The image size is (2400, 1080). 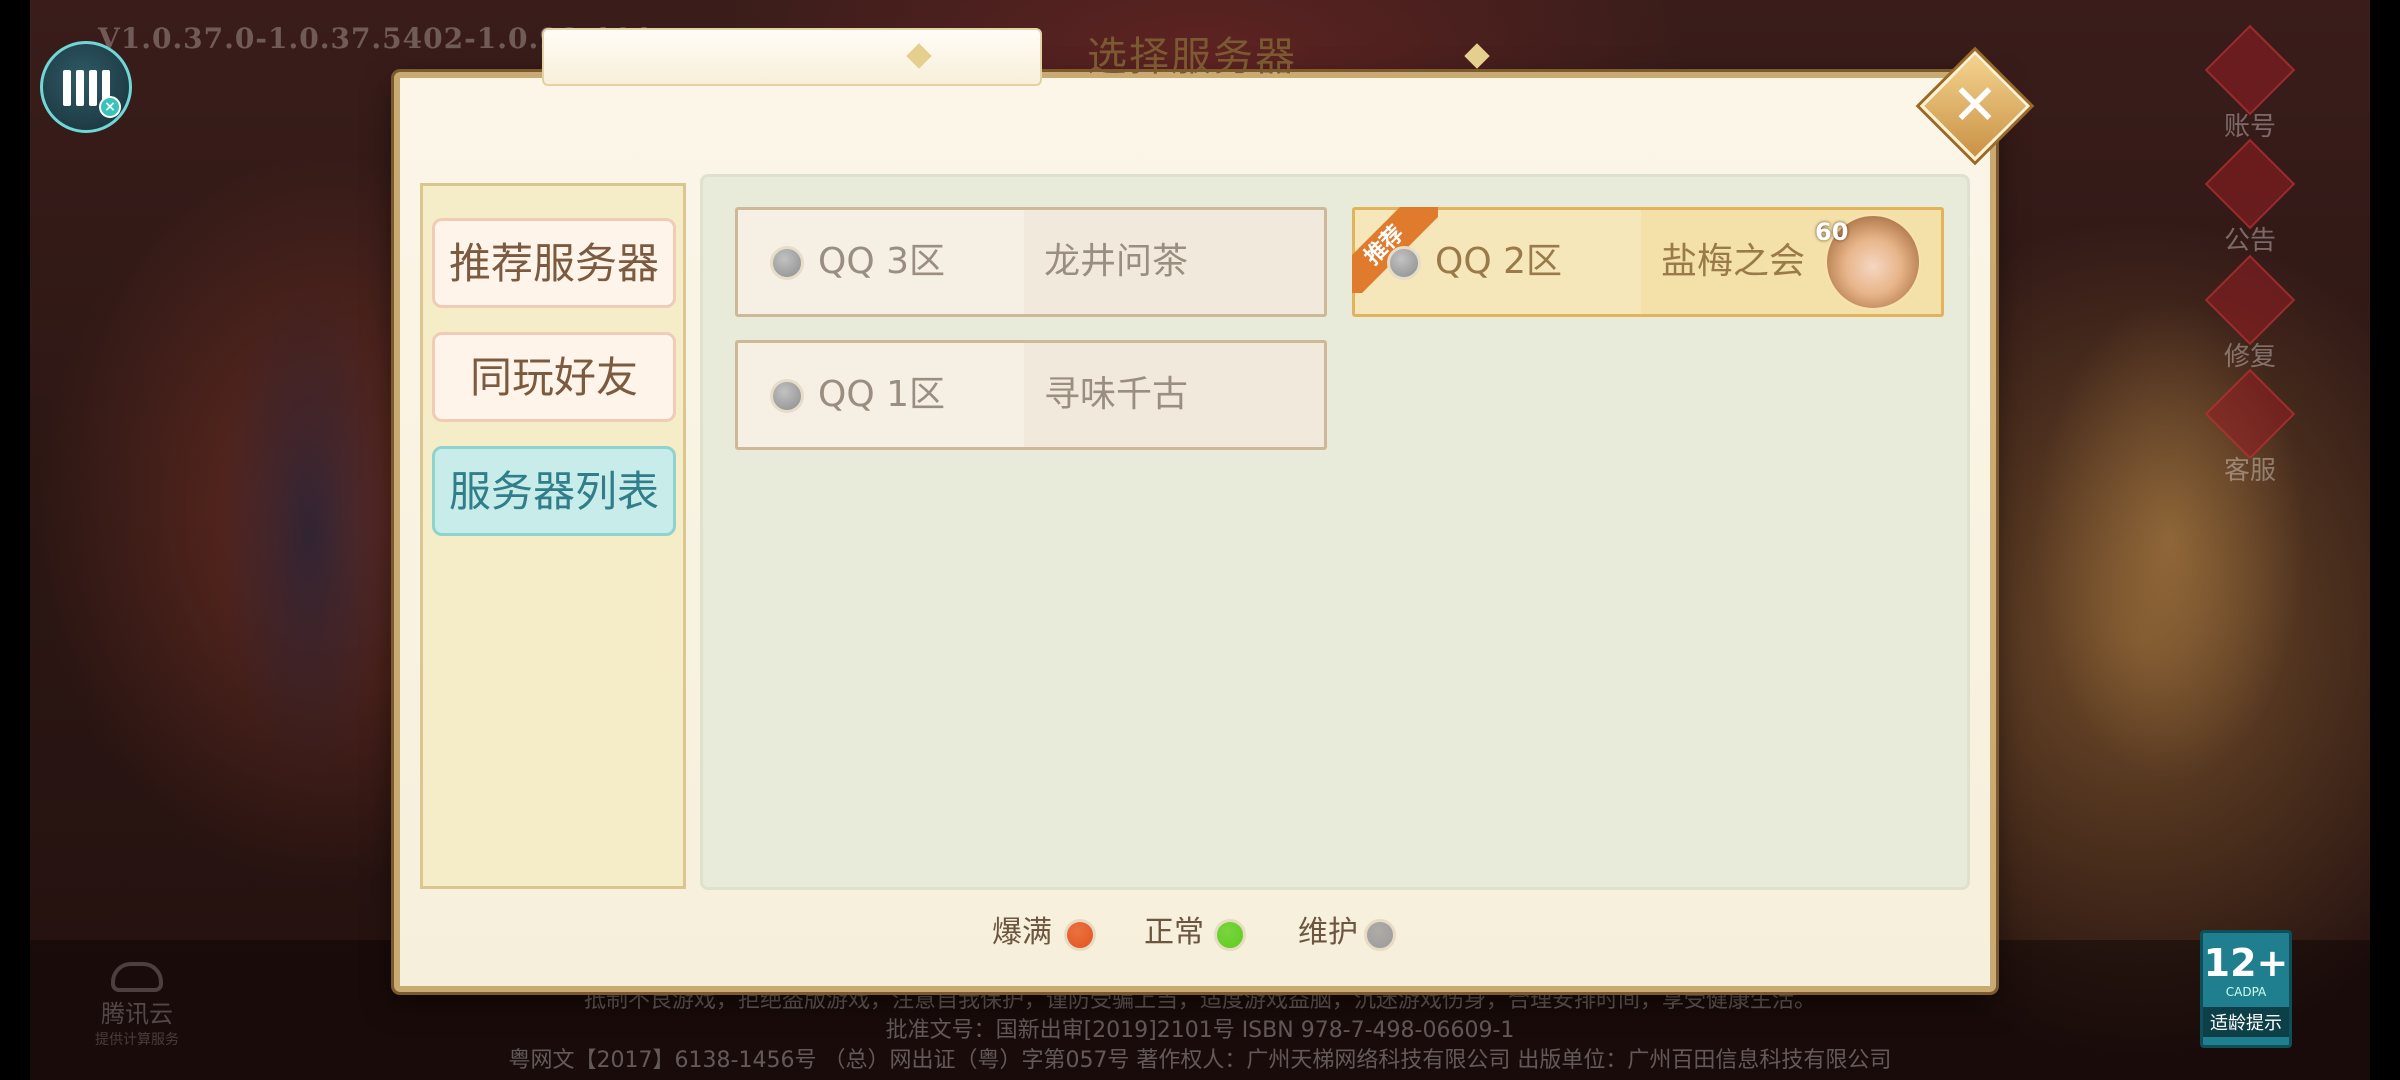 What do you see at coordinates (554, 263) in the screenshot?
I see `tab-recommended-servers: 推荐服务器` at bounding box center [554, 263].